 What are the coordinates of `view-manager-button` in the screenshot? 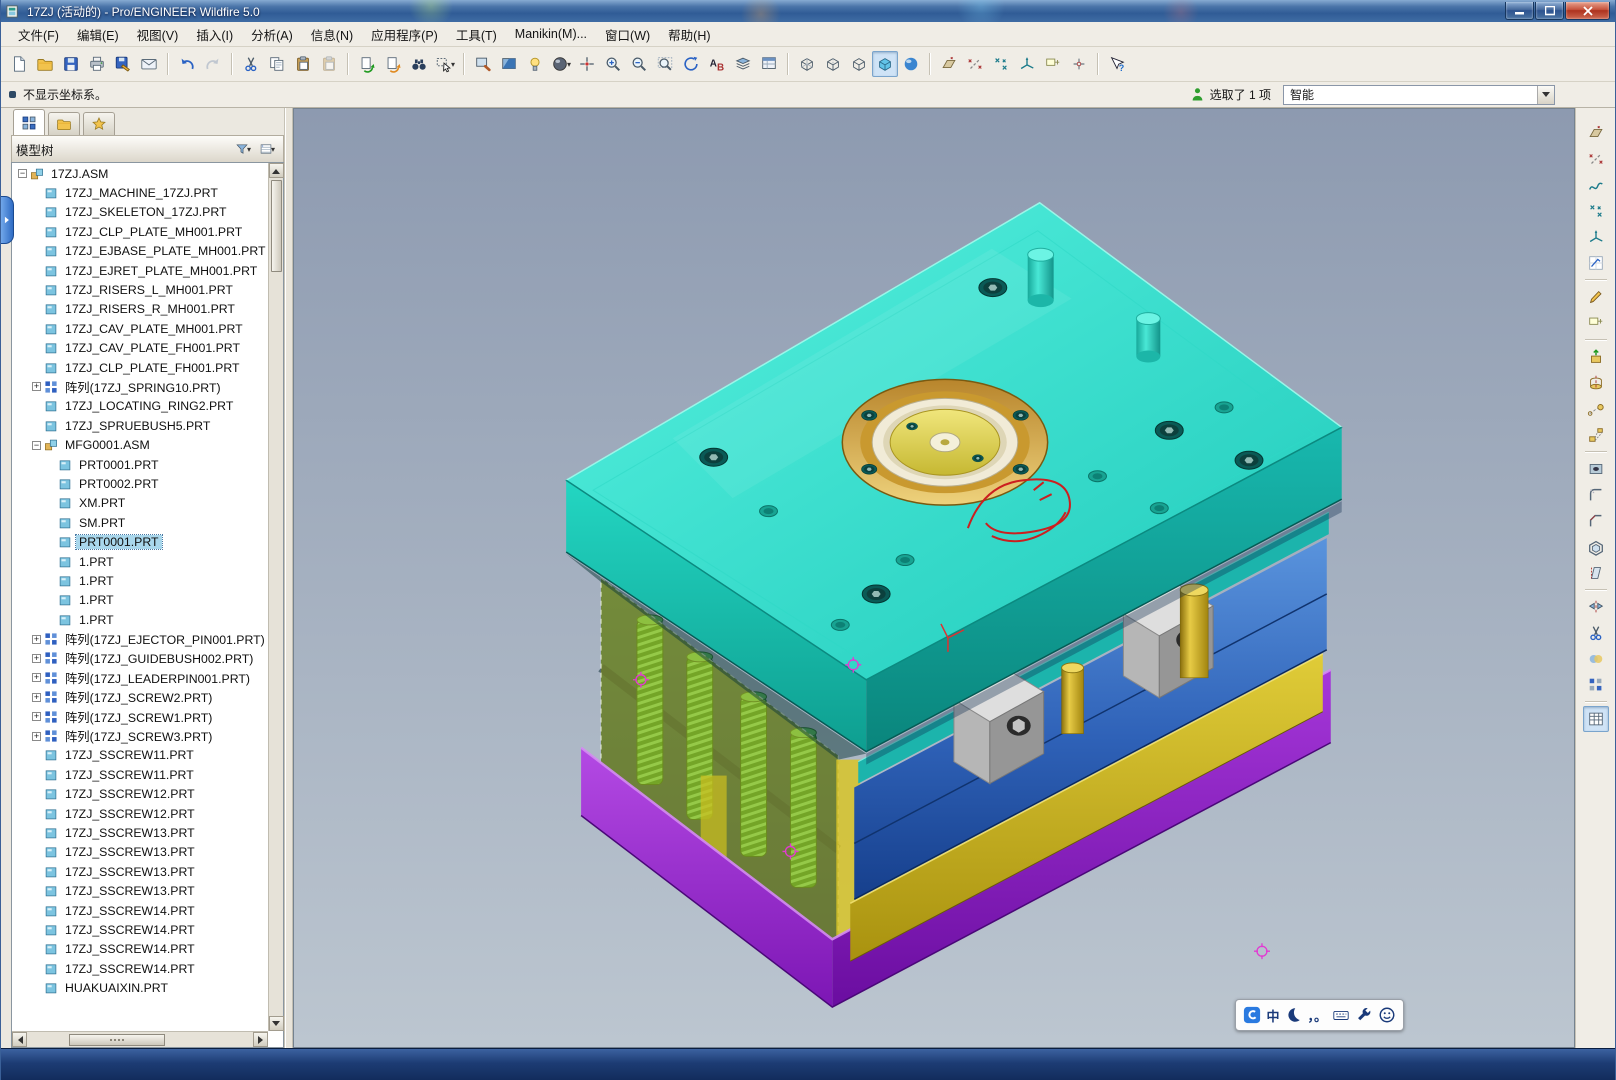 It's located at (769, 64).